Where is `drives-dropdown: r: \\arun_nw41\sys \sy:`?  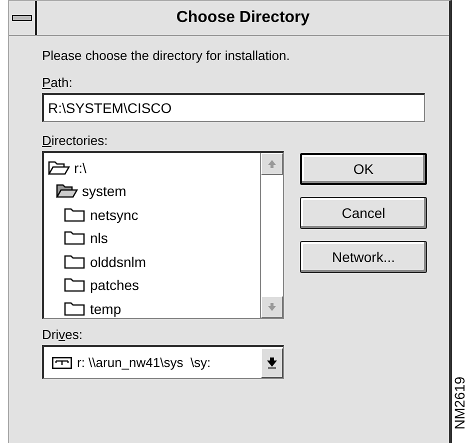 drives-dropdown: r: \\arun_nw41\sys \sy: is located at coordinates (163, 362).